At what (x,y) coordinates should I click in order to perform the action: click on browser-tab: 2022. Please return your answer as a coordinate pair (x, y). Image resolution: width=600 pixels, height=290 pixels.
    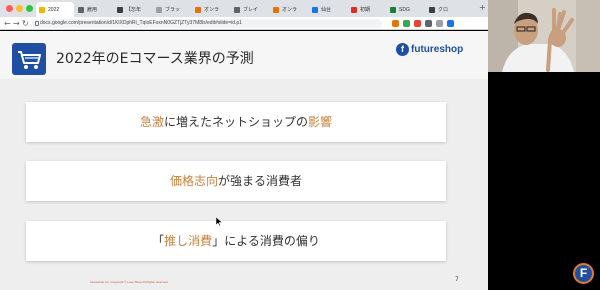
    Looking at the image, I should click on (55, 9).